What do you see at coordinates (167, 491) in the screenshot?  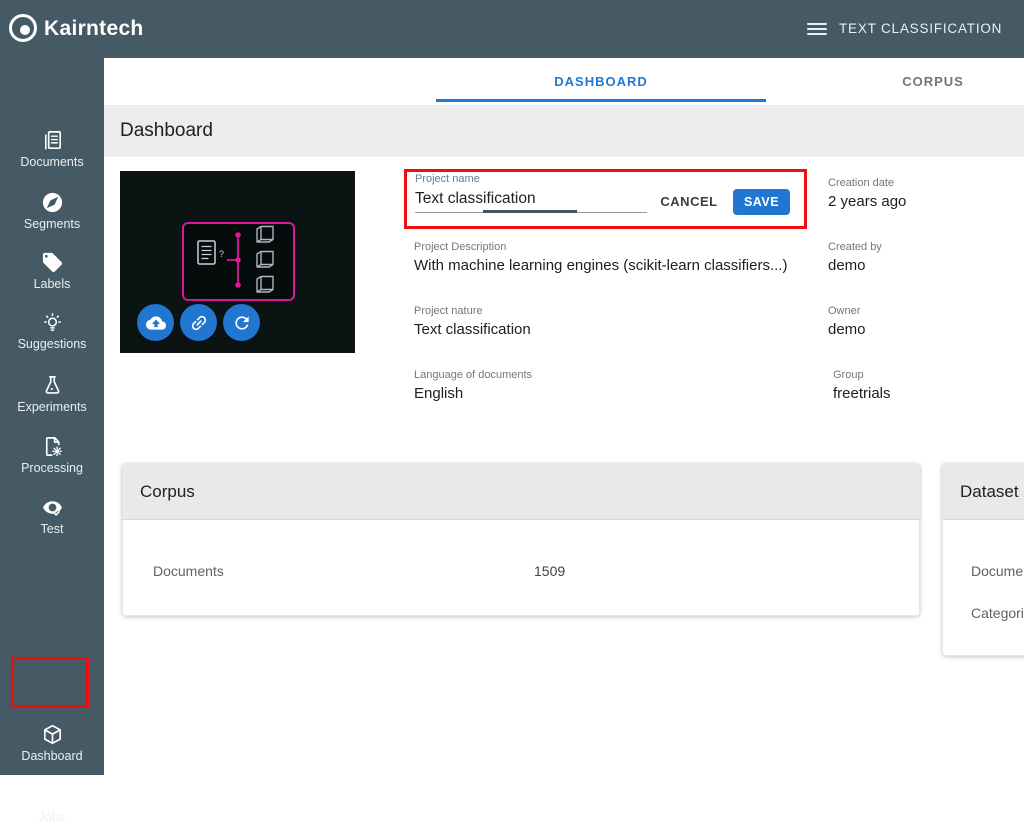 I see `corpus-card-title: Corpus` at bounding box center [167, 491].